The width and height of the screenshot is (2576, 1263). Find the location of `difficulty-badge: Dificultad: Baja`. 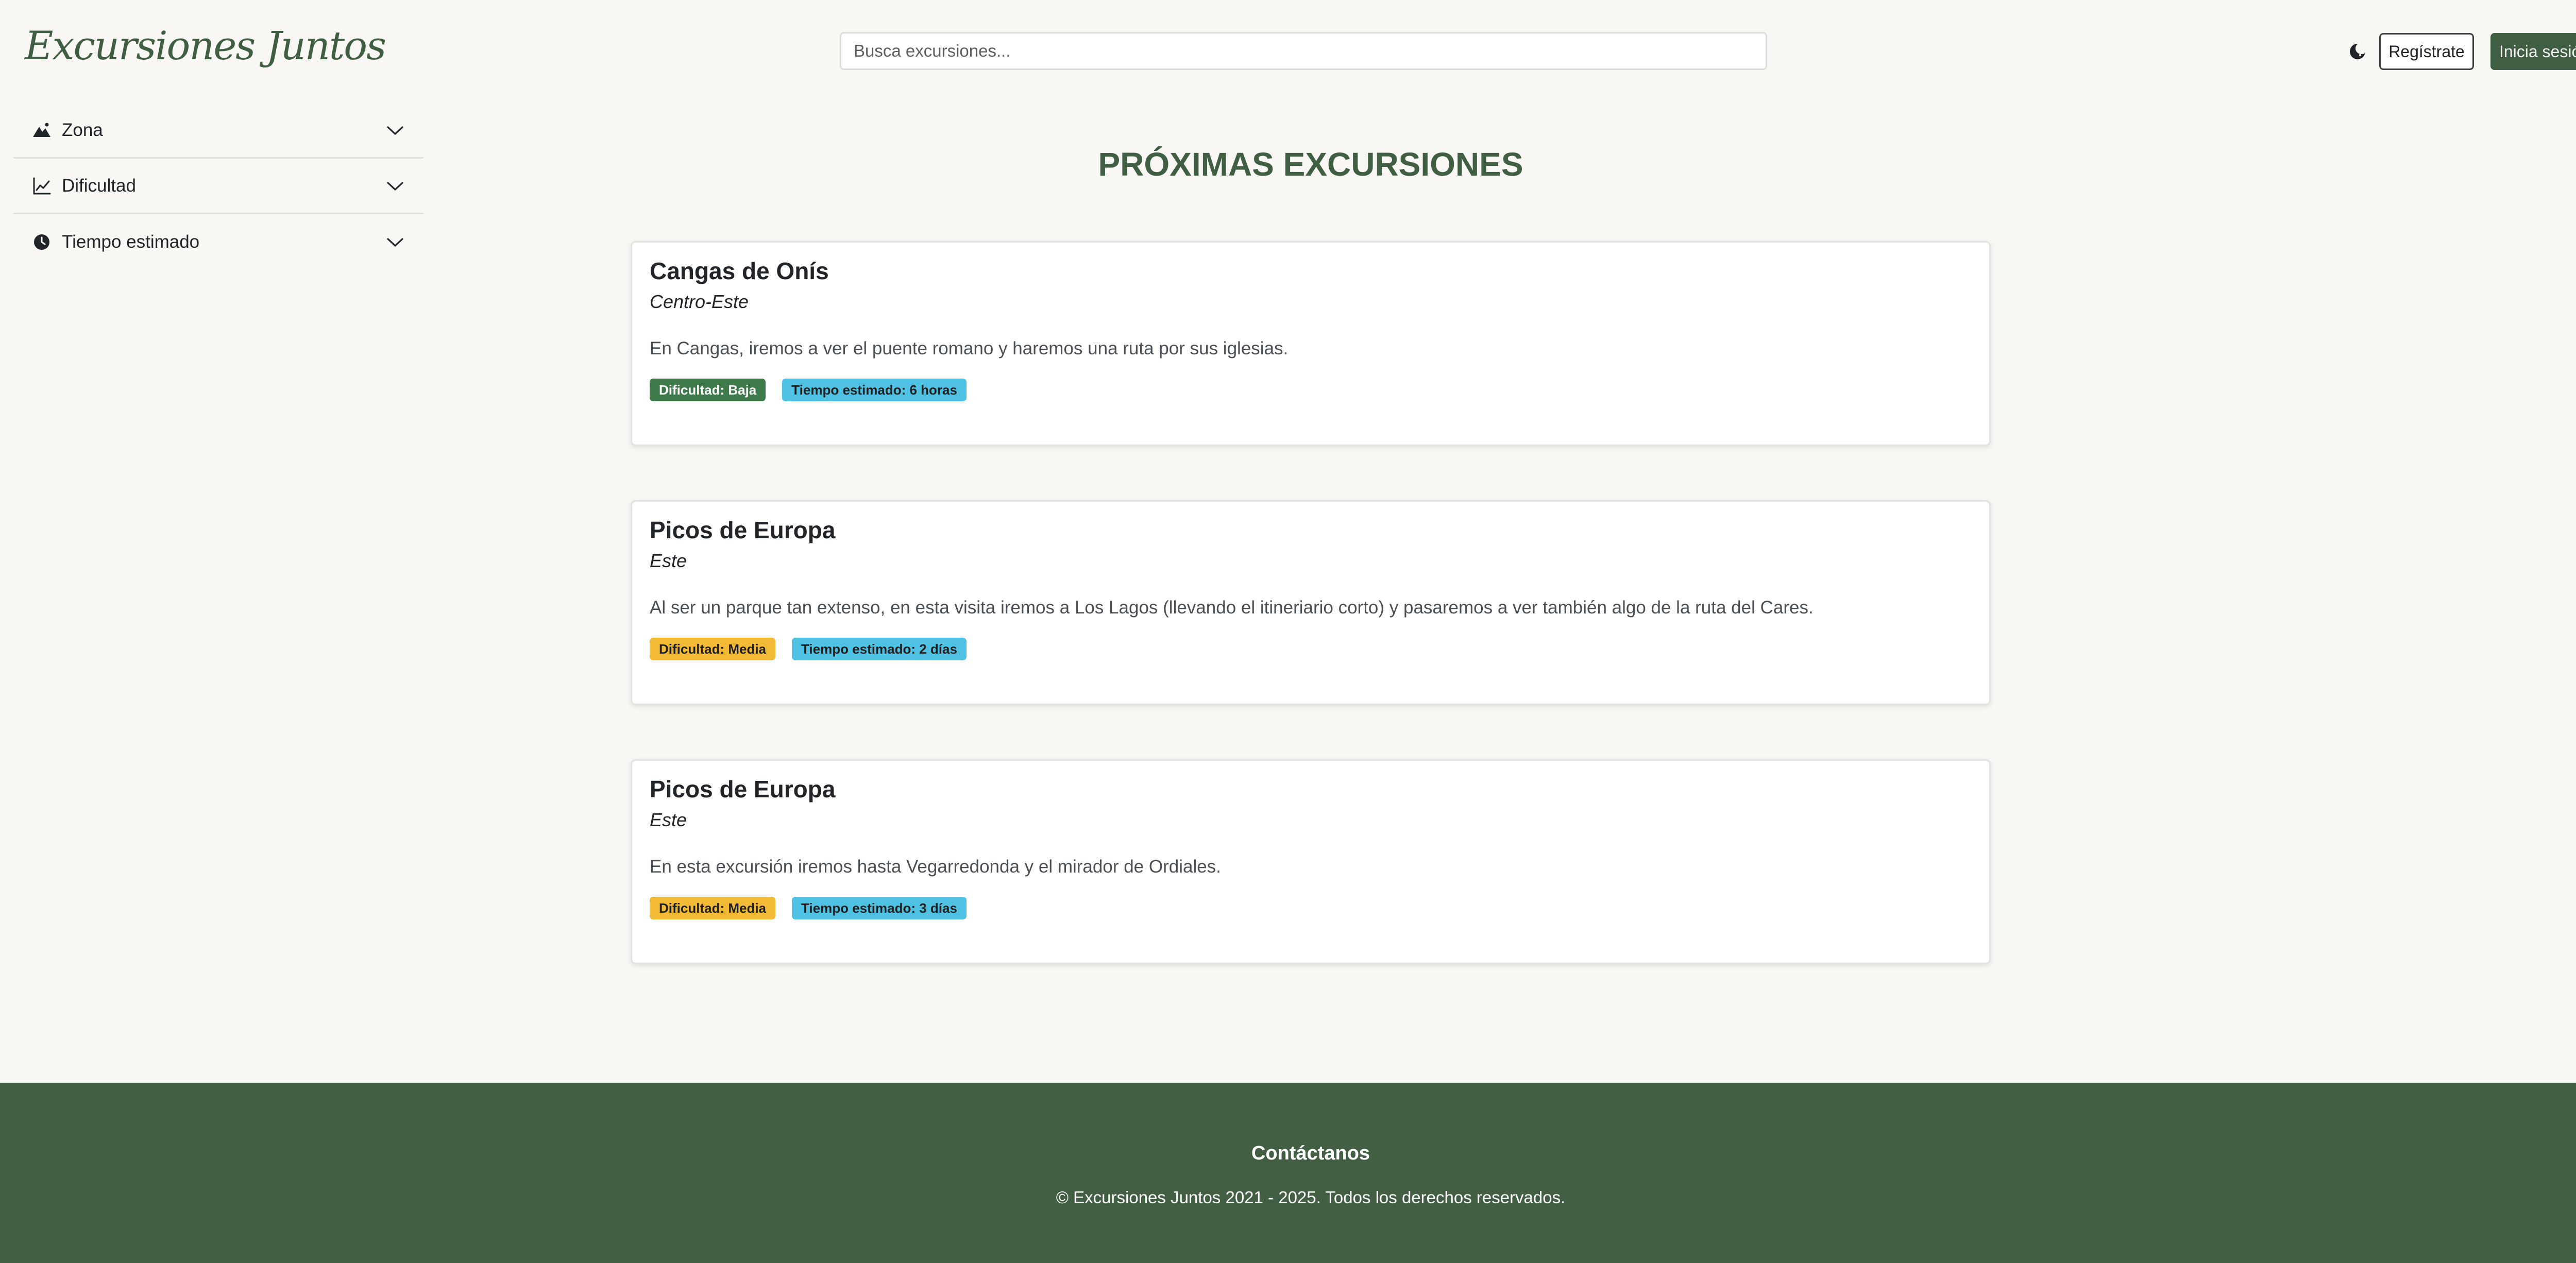

difficulty-badge: Dificultad: Baja is located at coordinates (708, 390).